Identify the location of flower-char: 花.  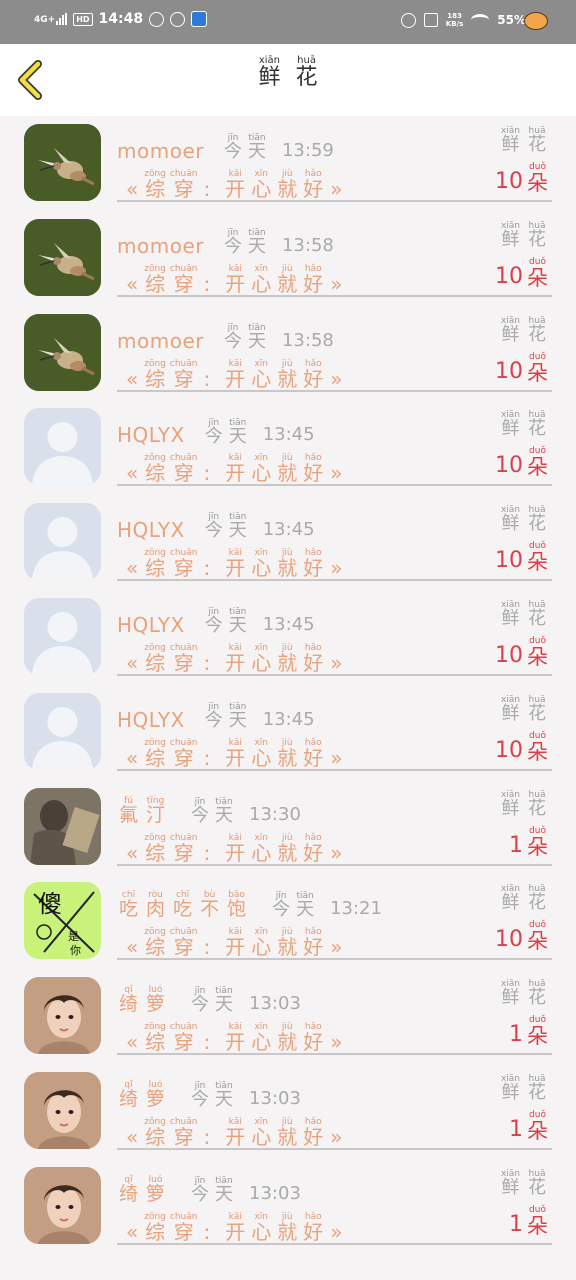
(537, 524).